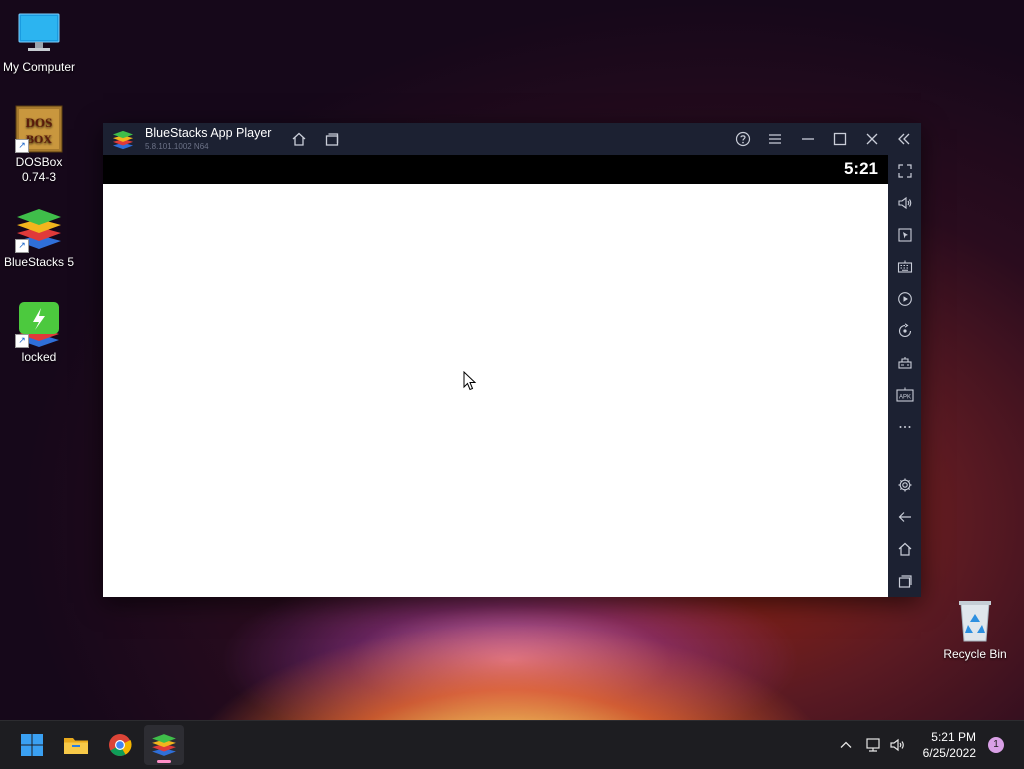 This screenshot has width=1024, height=769. I want to click on desktop-icon-label: DOSBox, so click(39, 162).